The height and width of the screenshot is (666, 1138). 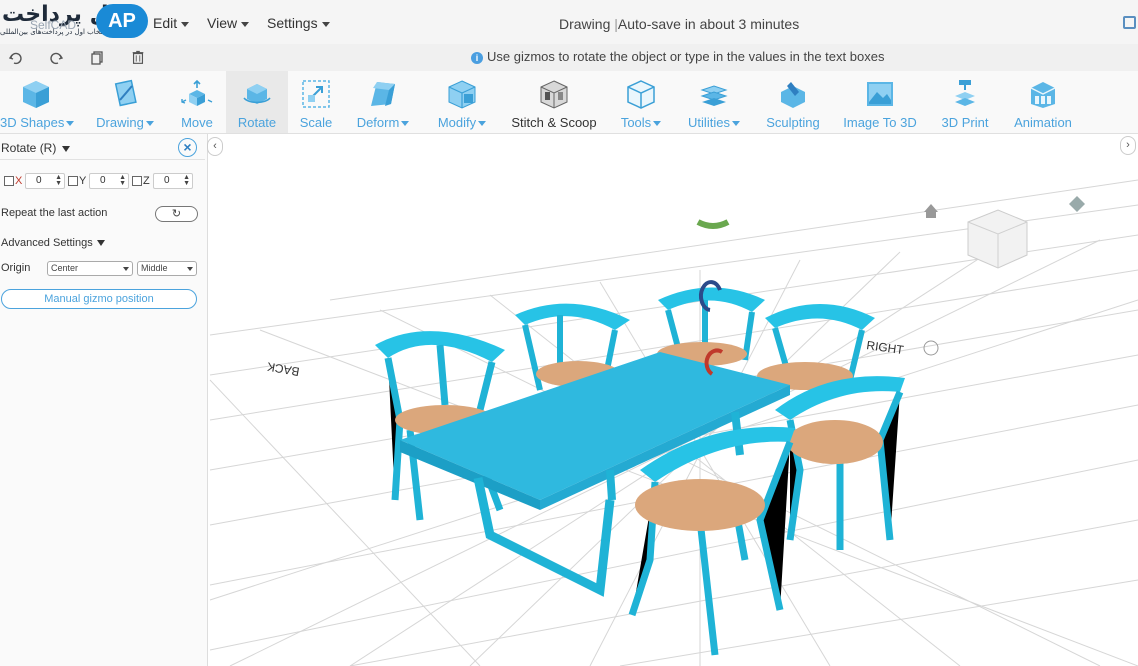 I want to click on info-icon: i, so click(x=477, y=58).